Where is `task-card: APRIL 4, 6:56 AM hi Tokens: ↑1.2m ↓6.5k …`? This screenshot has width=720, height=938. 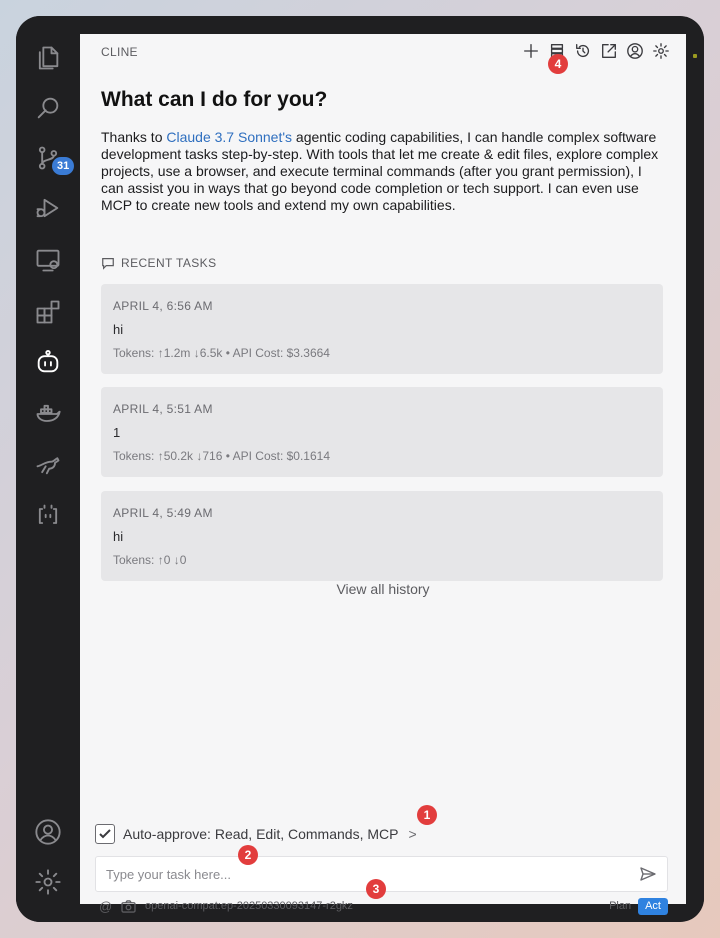 task-card: APRIL 4, 6:56 AM hi Tokens: ↑1.2m ↓6.5k … is located at coordinates (382, 329).